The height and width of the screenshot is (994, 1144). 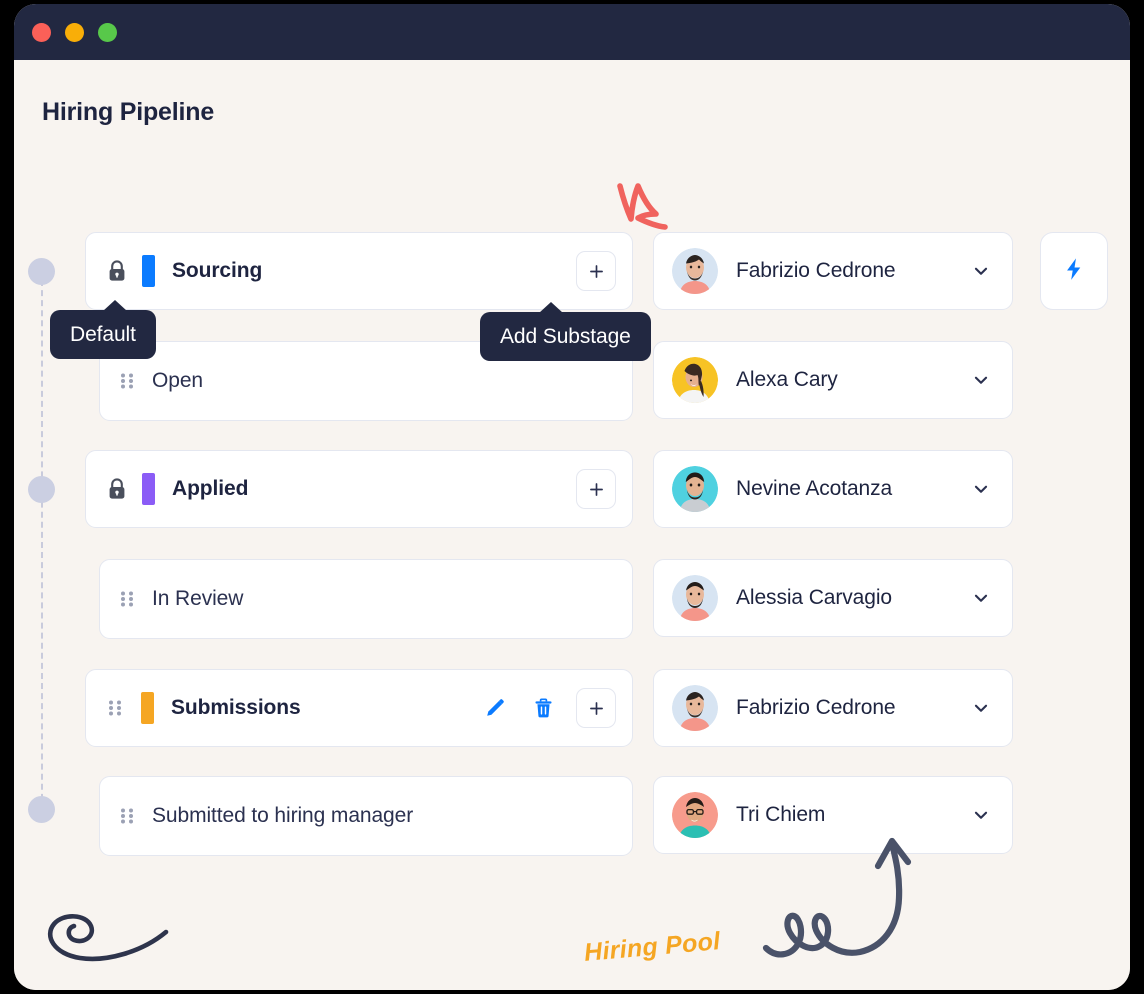 What do you see at coordinates (359, 271) in the screenshot?
I see `stage-card-sourcing: Sourcing` at bounding box center [359, 271].